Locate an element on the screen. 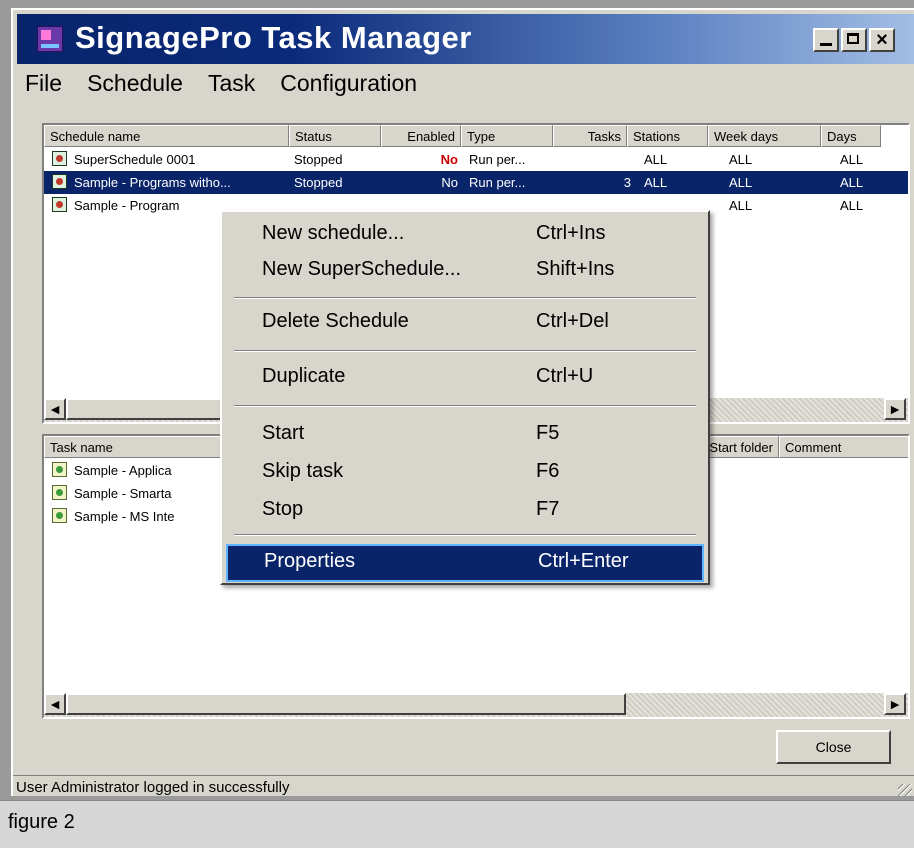 This screenshot has height=848, width=914. column-tasks: Tasks is located at coordinates (590, 136).